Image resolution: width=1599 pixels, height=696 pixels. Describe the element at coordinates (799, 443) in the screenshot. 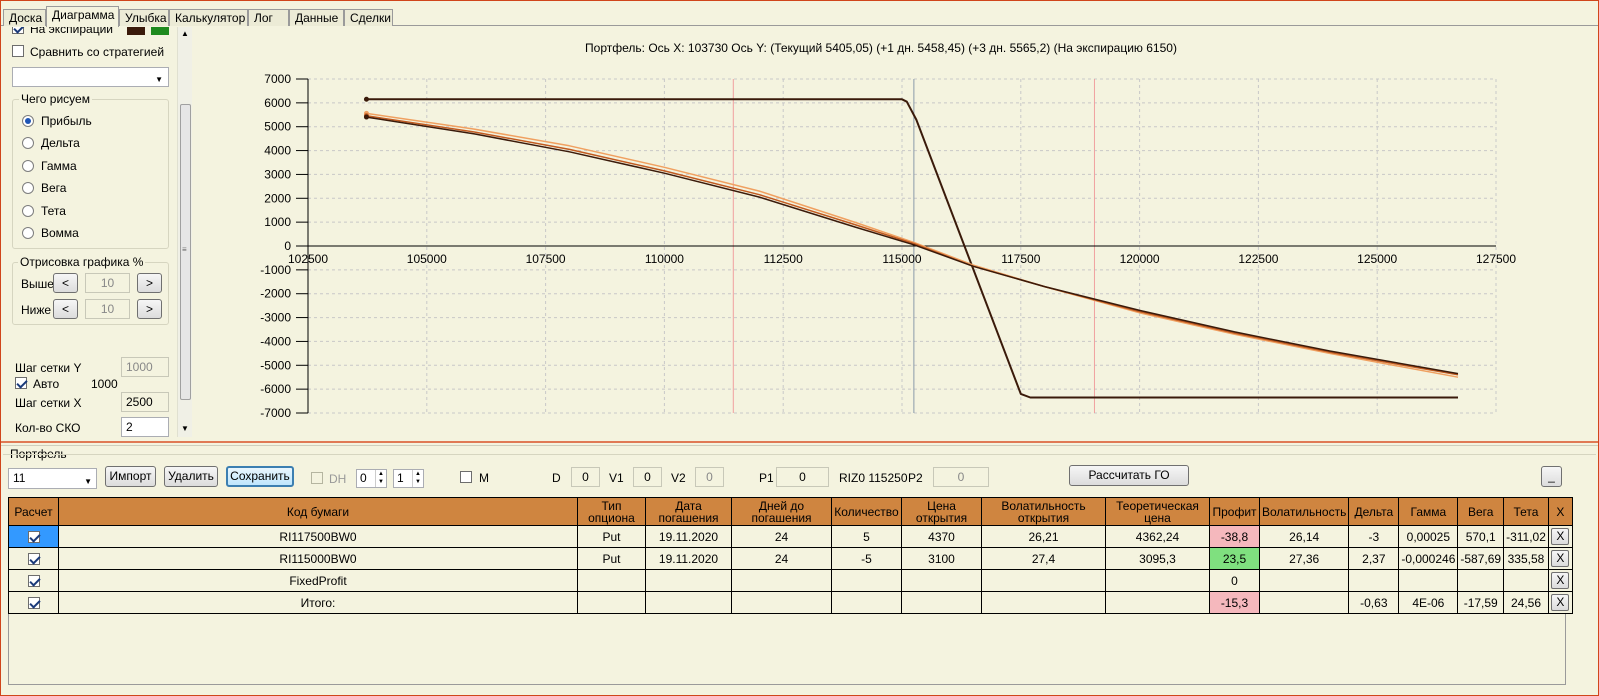

I see `splitter` at that location.